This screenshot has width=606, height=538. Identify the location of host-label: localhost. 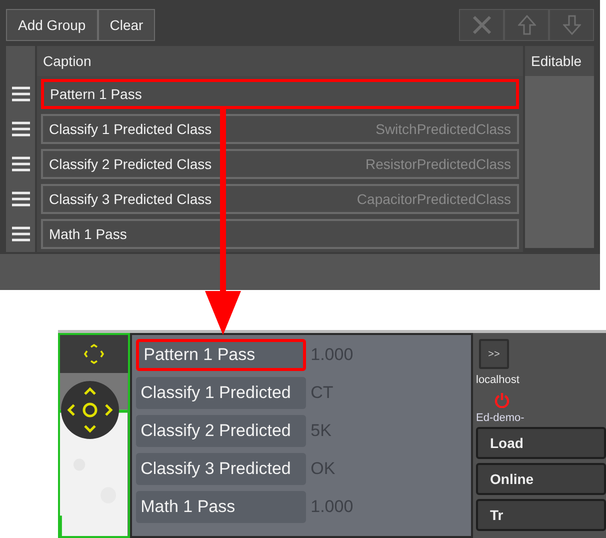
(498, 380).